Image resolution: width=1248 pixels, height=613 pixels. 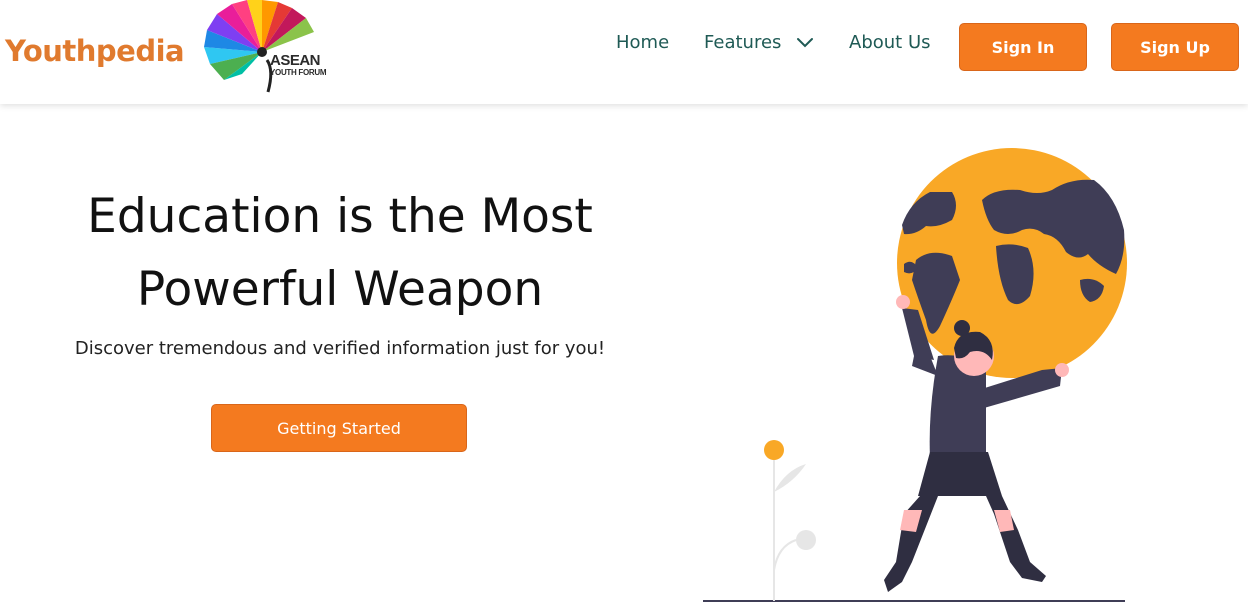 I want to click on sign-in-button: Sign In, so click(x=1023, y=47).